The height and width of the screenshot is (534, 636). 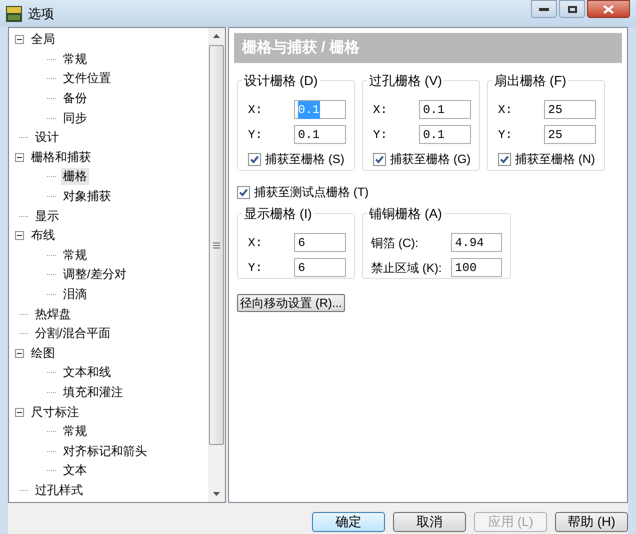 What do you see at coordinates (405, 213) in the screenshot?
I see `group-title: 铺铜栅格 (A)` at bounding box center [405, 213].